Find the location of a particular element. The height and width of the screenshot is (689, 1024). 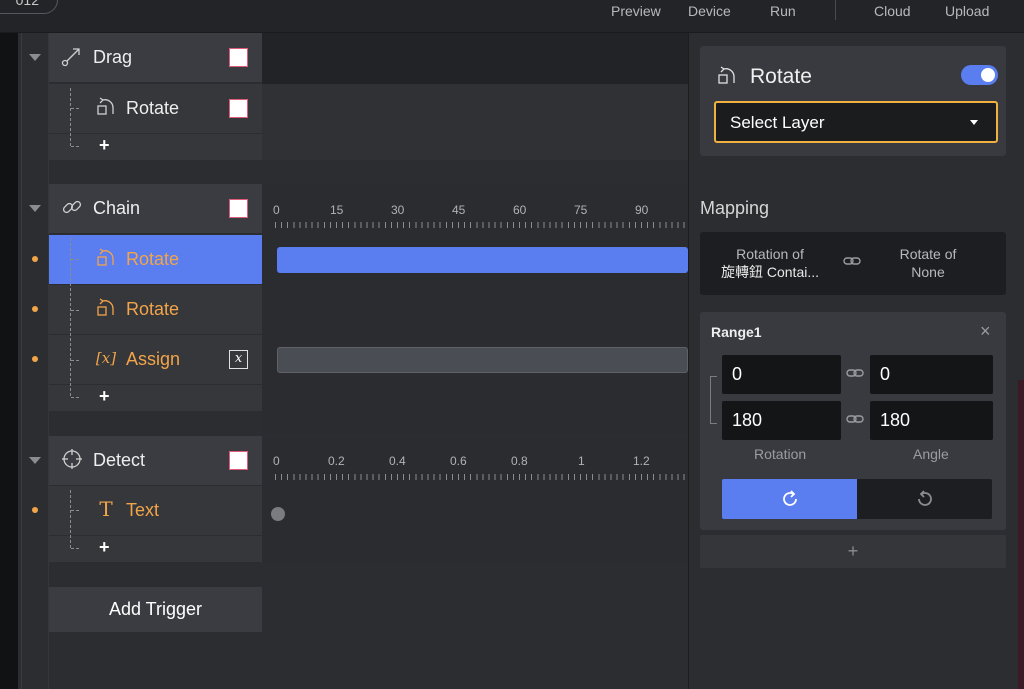

add-response-chain: + is located at coordinates (155, 398).